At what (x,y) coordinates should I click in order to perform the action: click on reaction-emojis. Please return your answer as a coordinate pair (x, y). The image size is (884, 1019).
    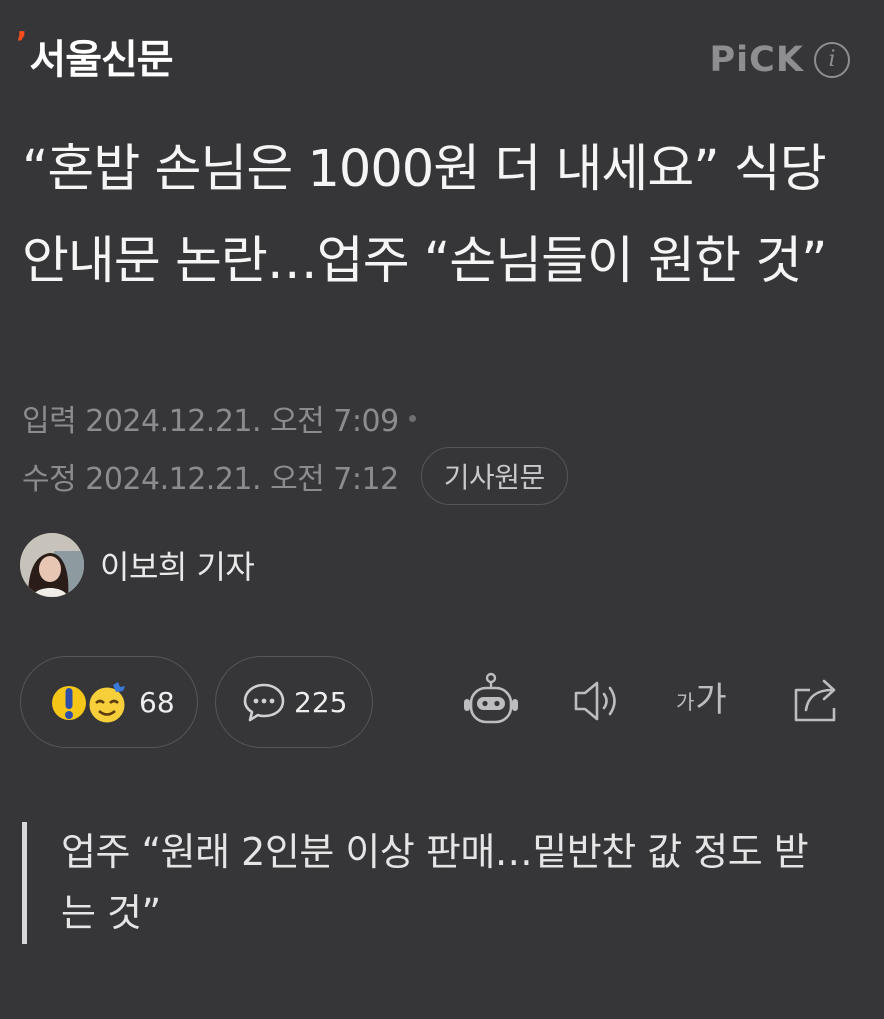
    Looking at the image, I should click on (91, 702).